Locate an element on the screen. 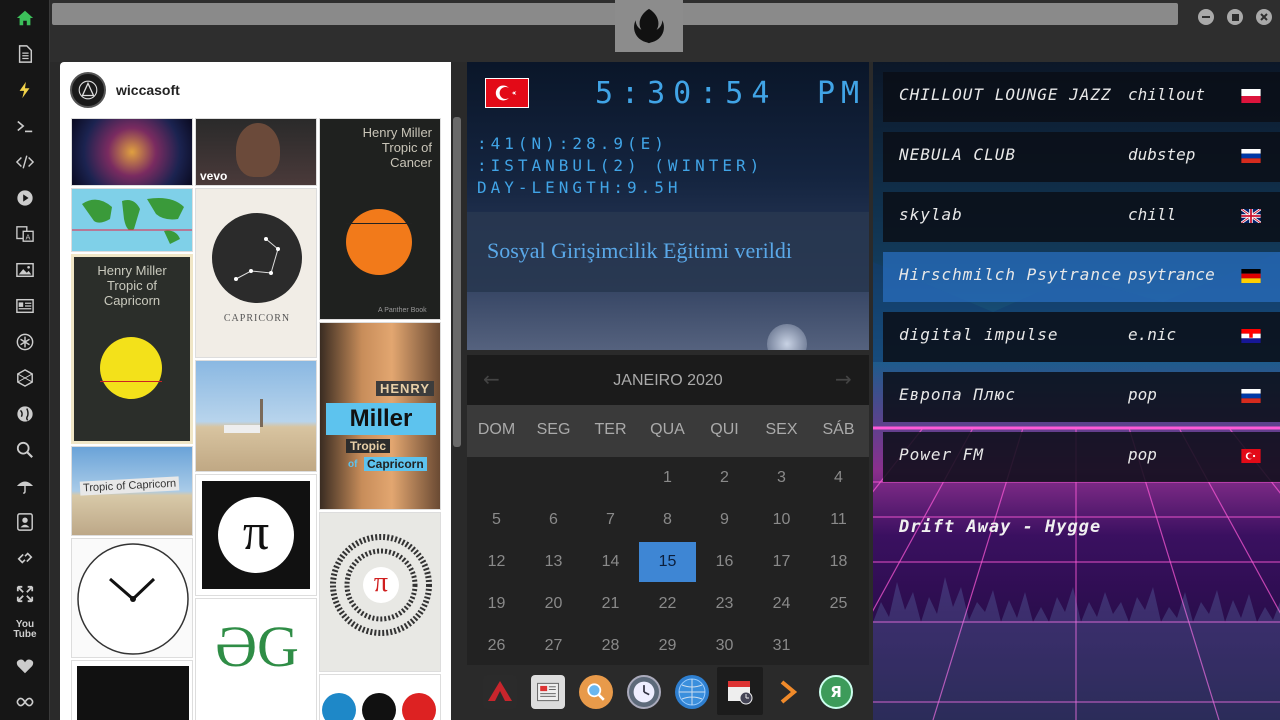 This screenshot has width=1280, height=720. tropic-sign-photo-pin: Tropic of Capricorn is located at coordinates (132, 491).